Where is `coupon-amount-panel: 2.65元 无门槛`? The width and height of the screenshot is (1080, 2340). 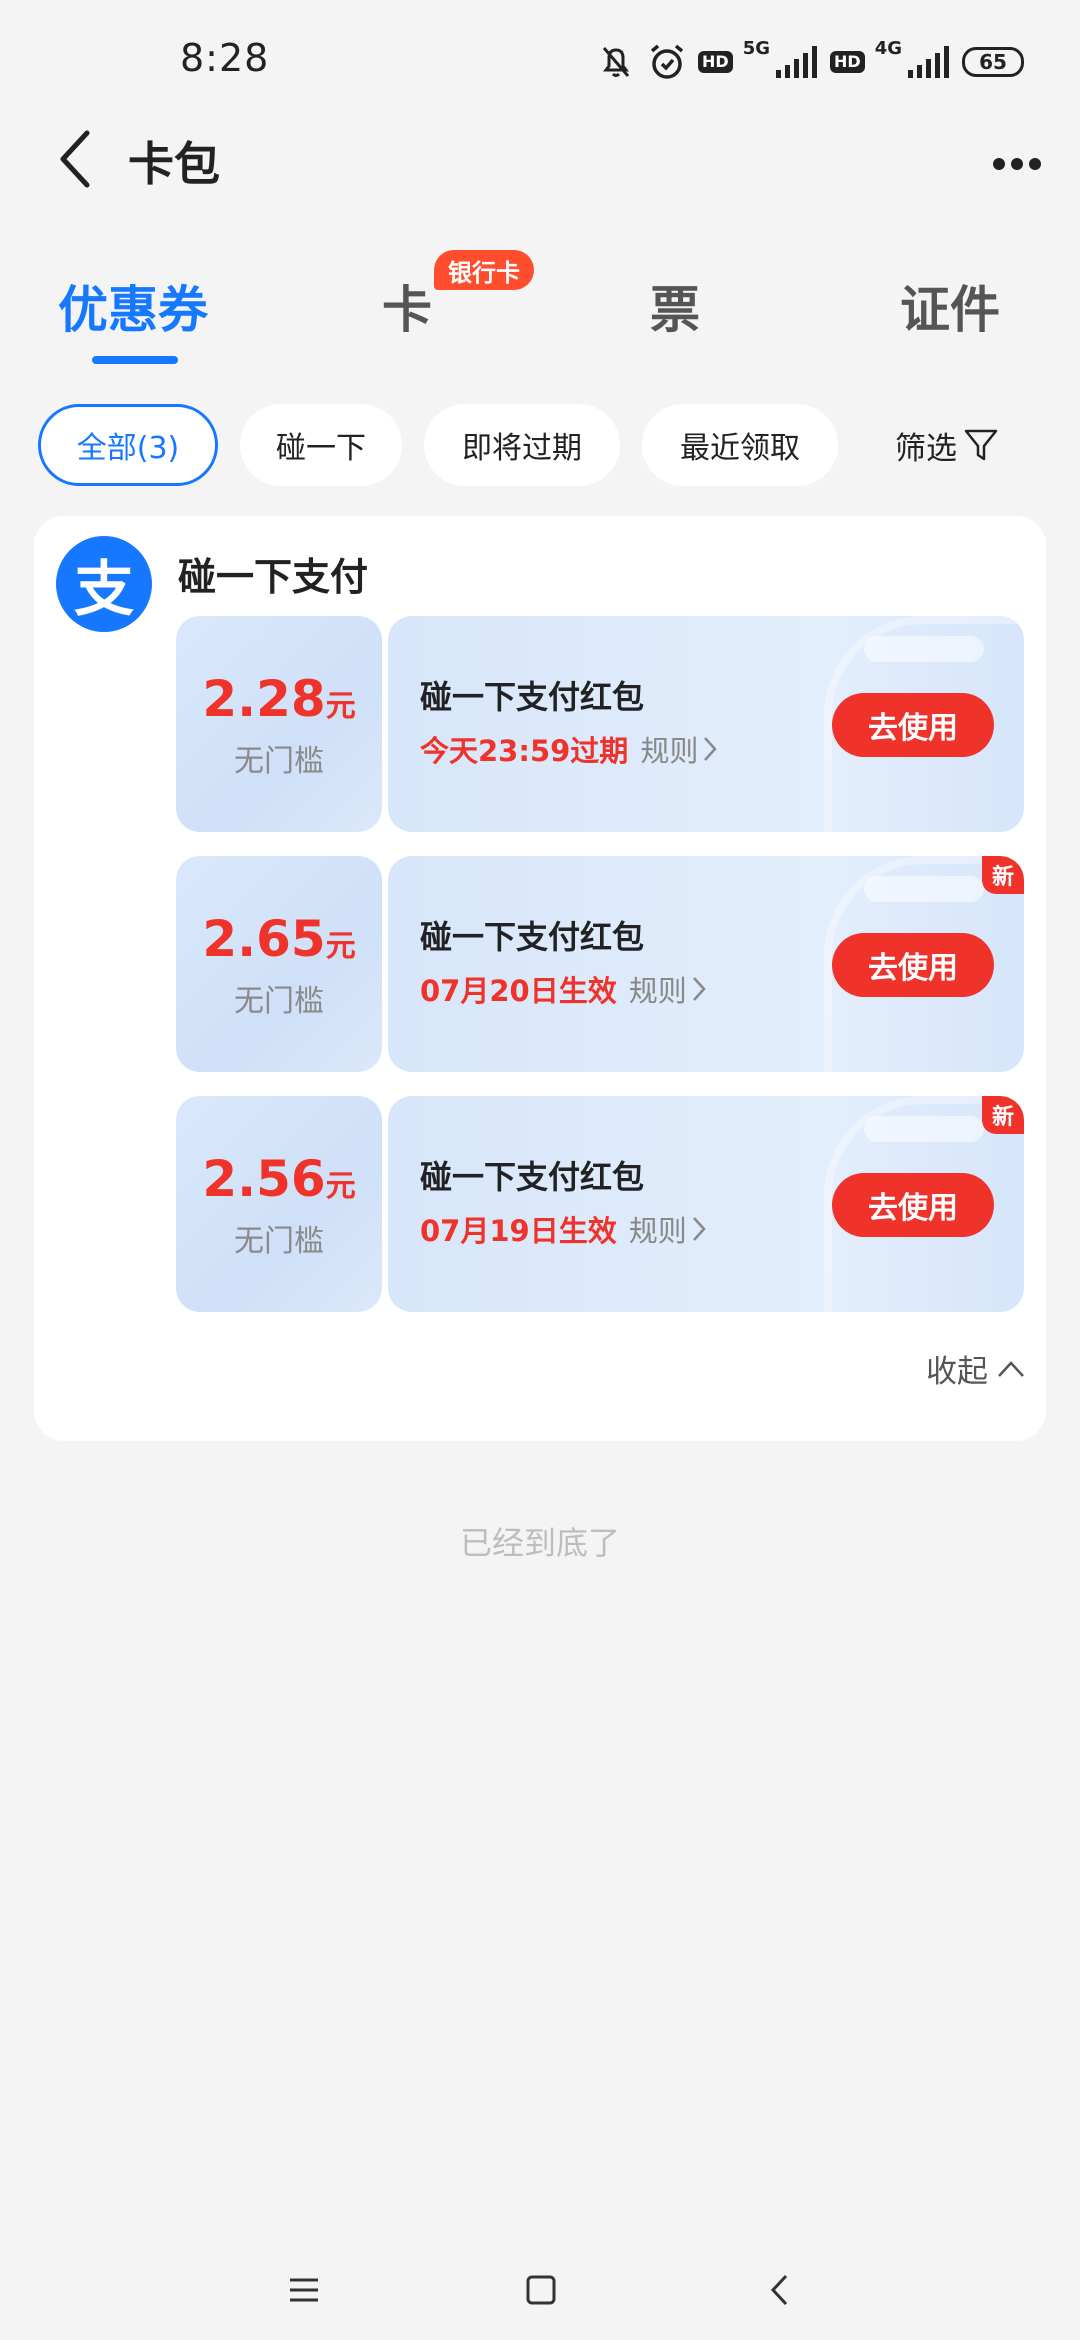 coupon-amount-panel: 2.65元 无门槛 is located at coordinates (279, 964).